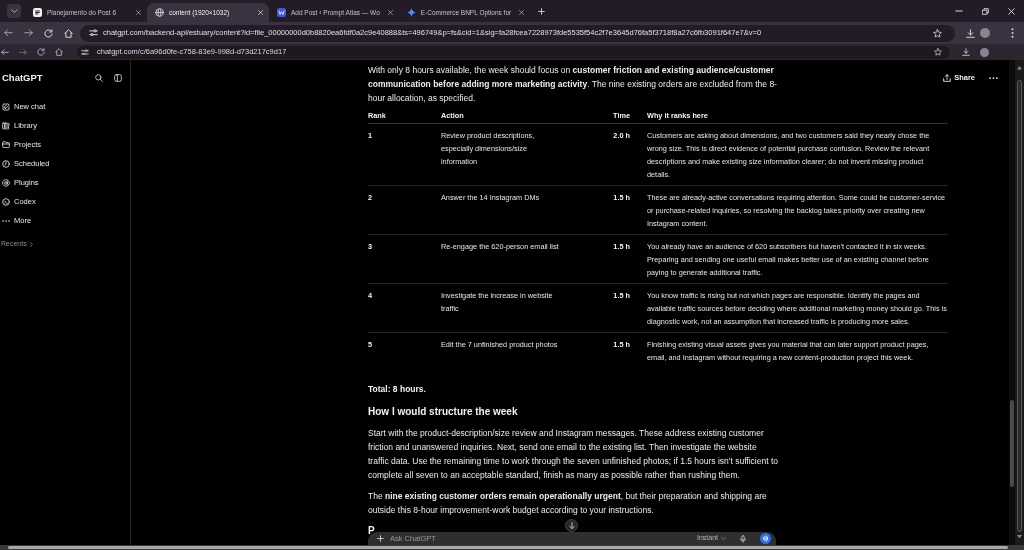 Image resolution: width=1024 pixels, height=550 pixels. Describe the element at coordinates (6, 125) in the screenshot. I see `books-icon` at that location.